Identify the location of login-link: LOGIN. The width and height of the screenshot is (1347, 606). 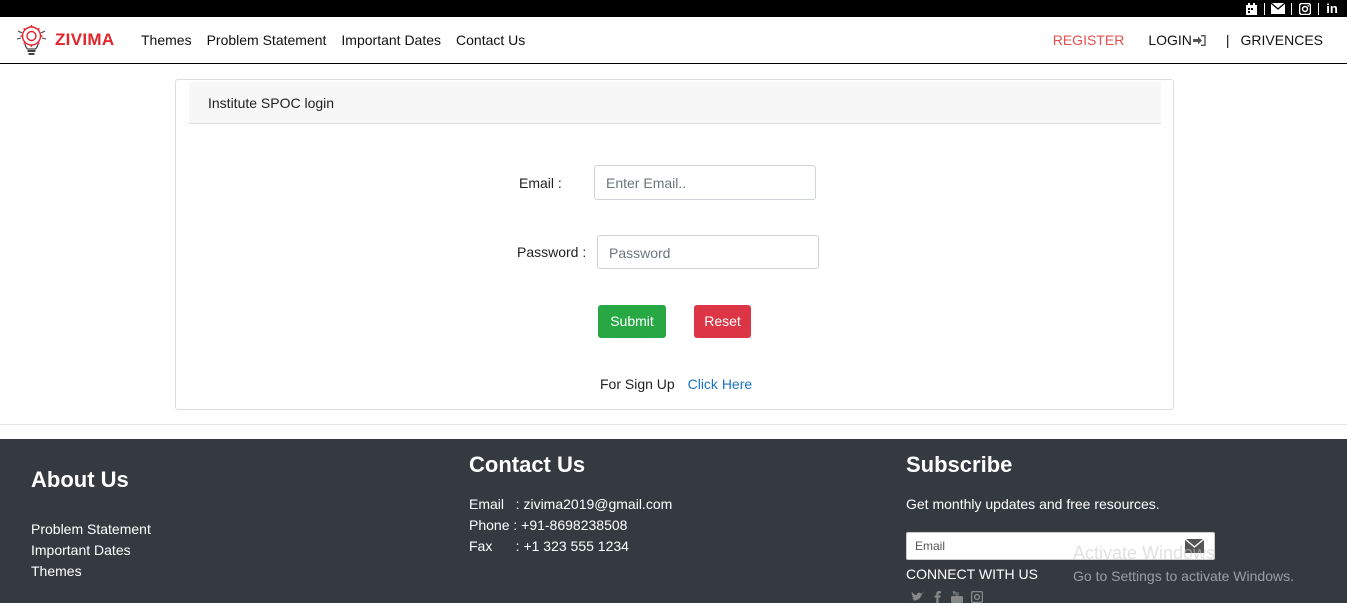
(1177, 40).